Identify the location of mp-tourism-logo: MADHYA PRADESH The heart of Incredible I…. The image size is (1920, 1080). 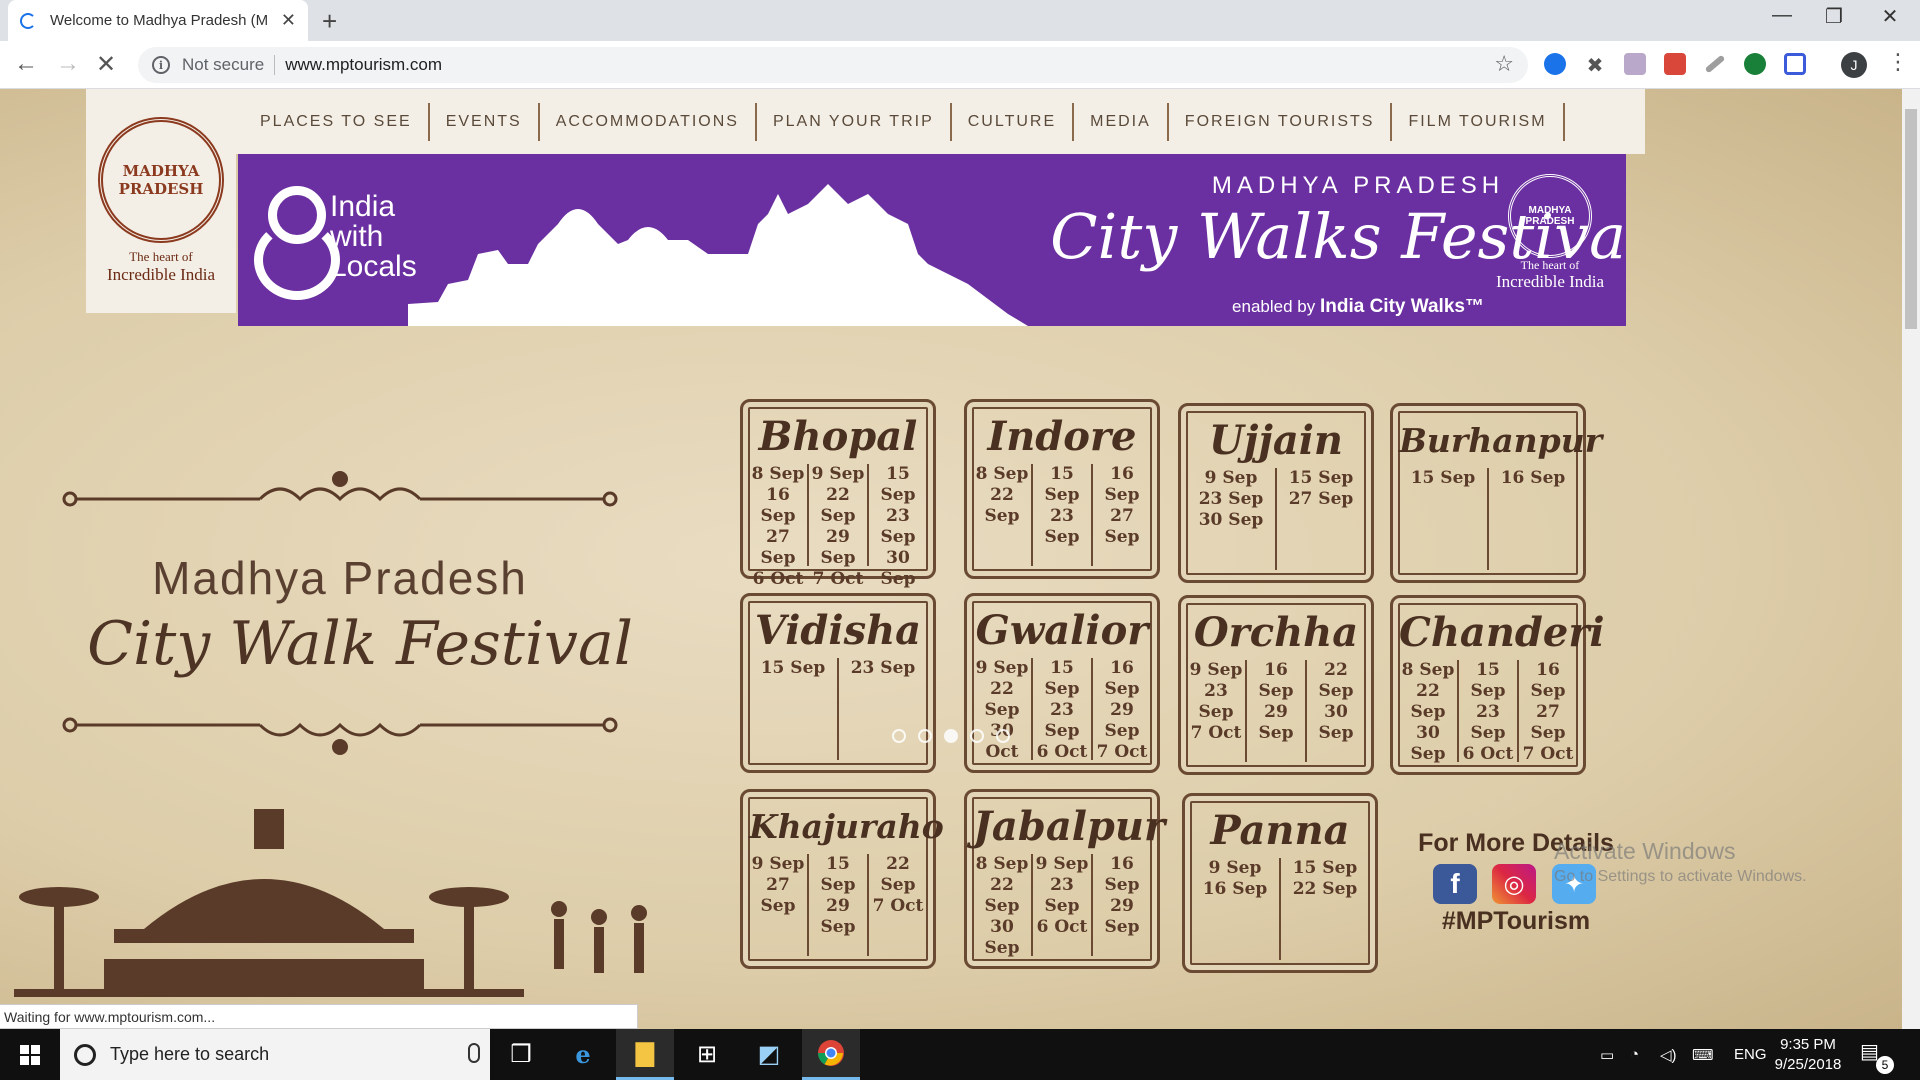
(161, 201).